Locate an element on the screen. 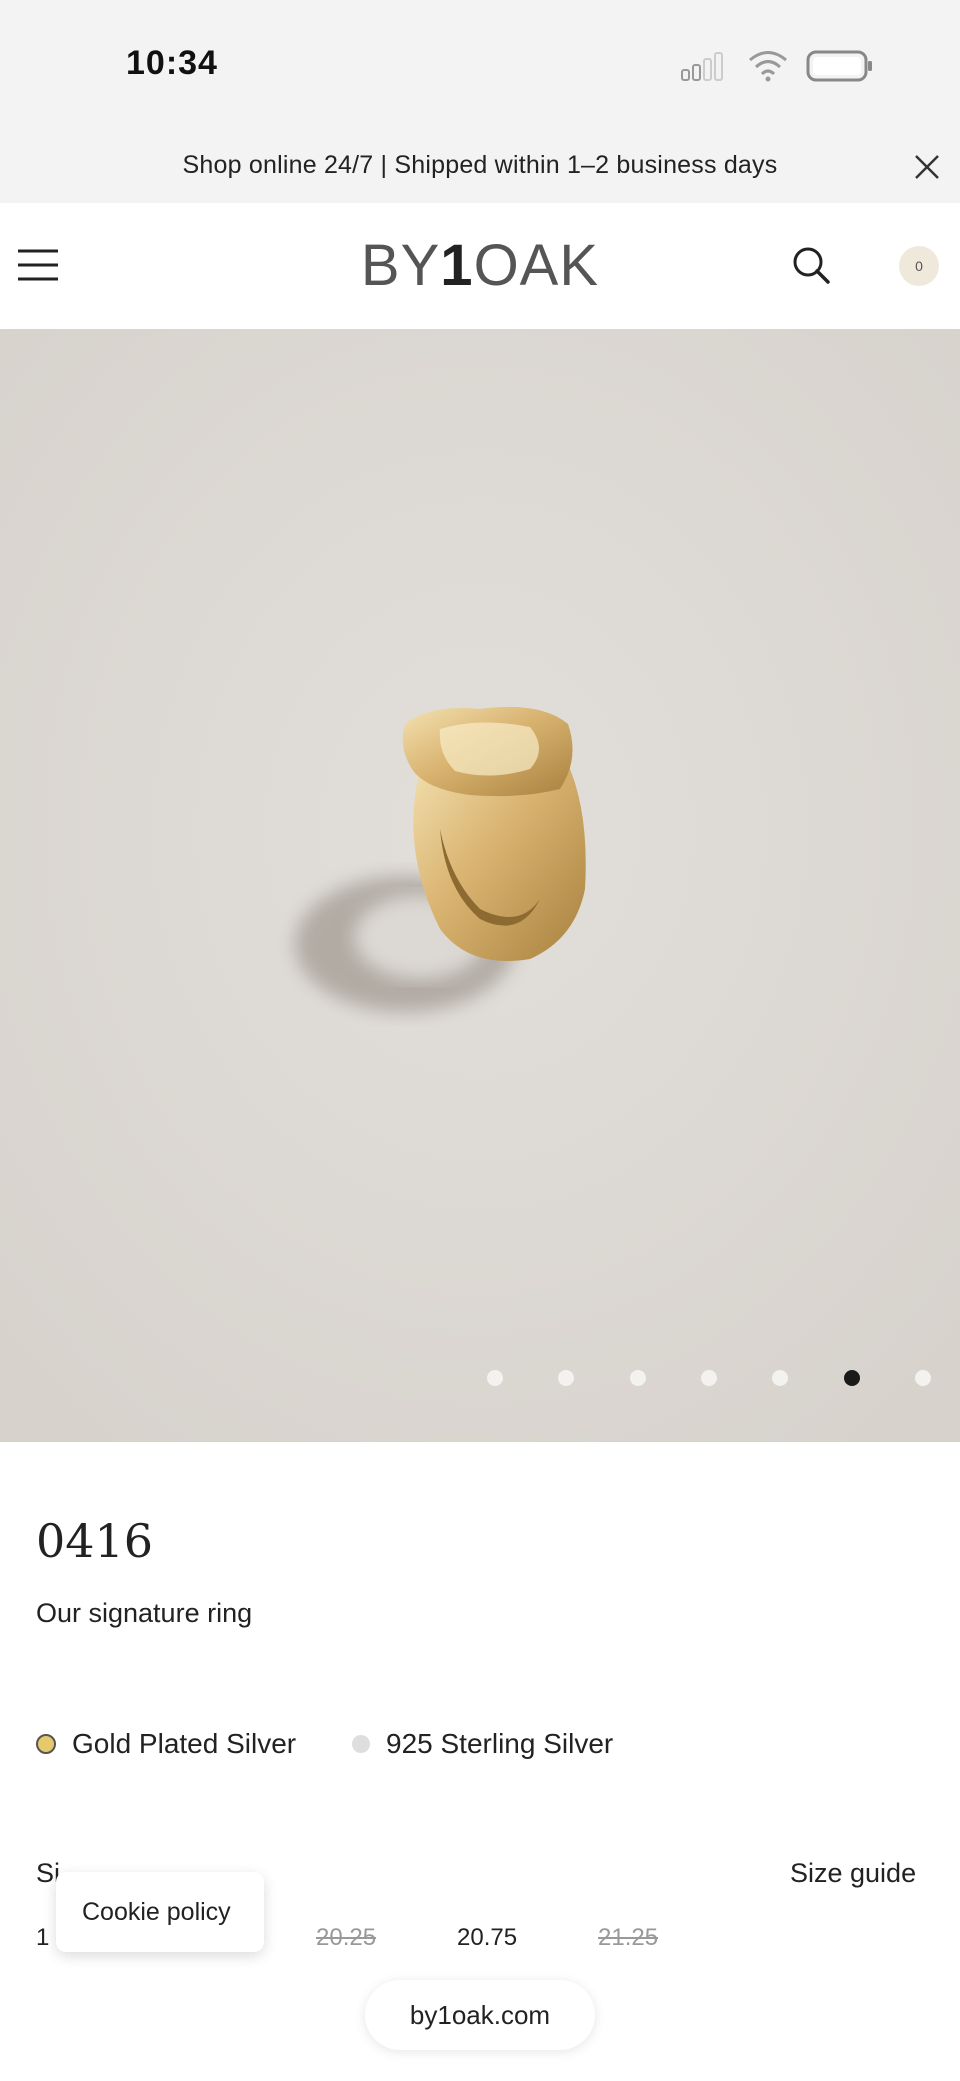  variant-gold-plated: Gold Plated Silver is located at coordinates (166, 1744).